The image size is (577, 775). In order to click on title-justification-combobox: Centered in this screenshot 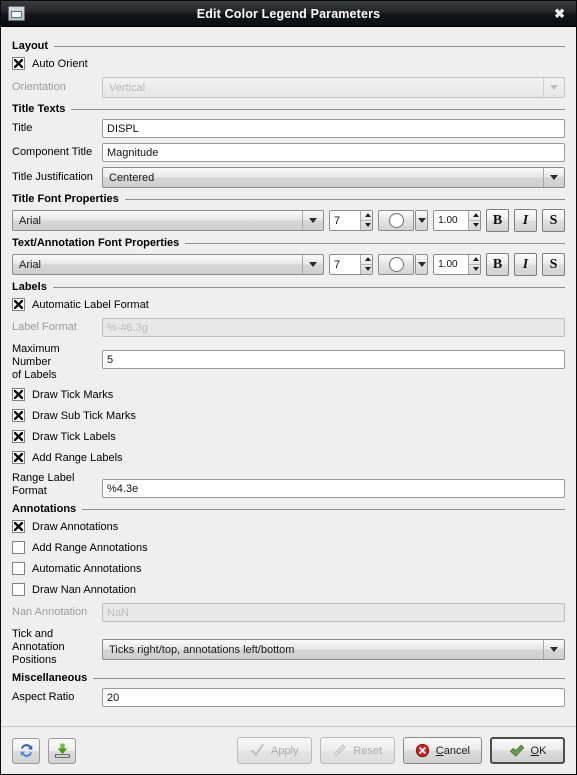, I will do `click(333, 177)`.